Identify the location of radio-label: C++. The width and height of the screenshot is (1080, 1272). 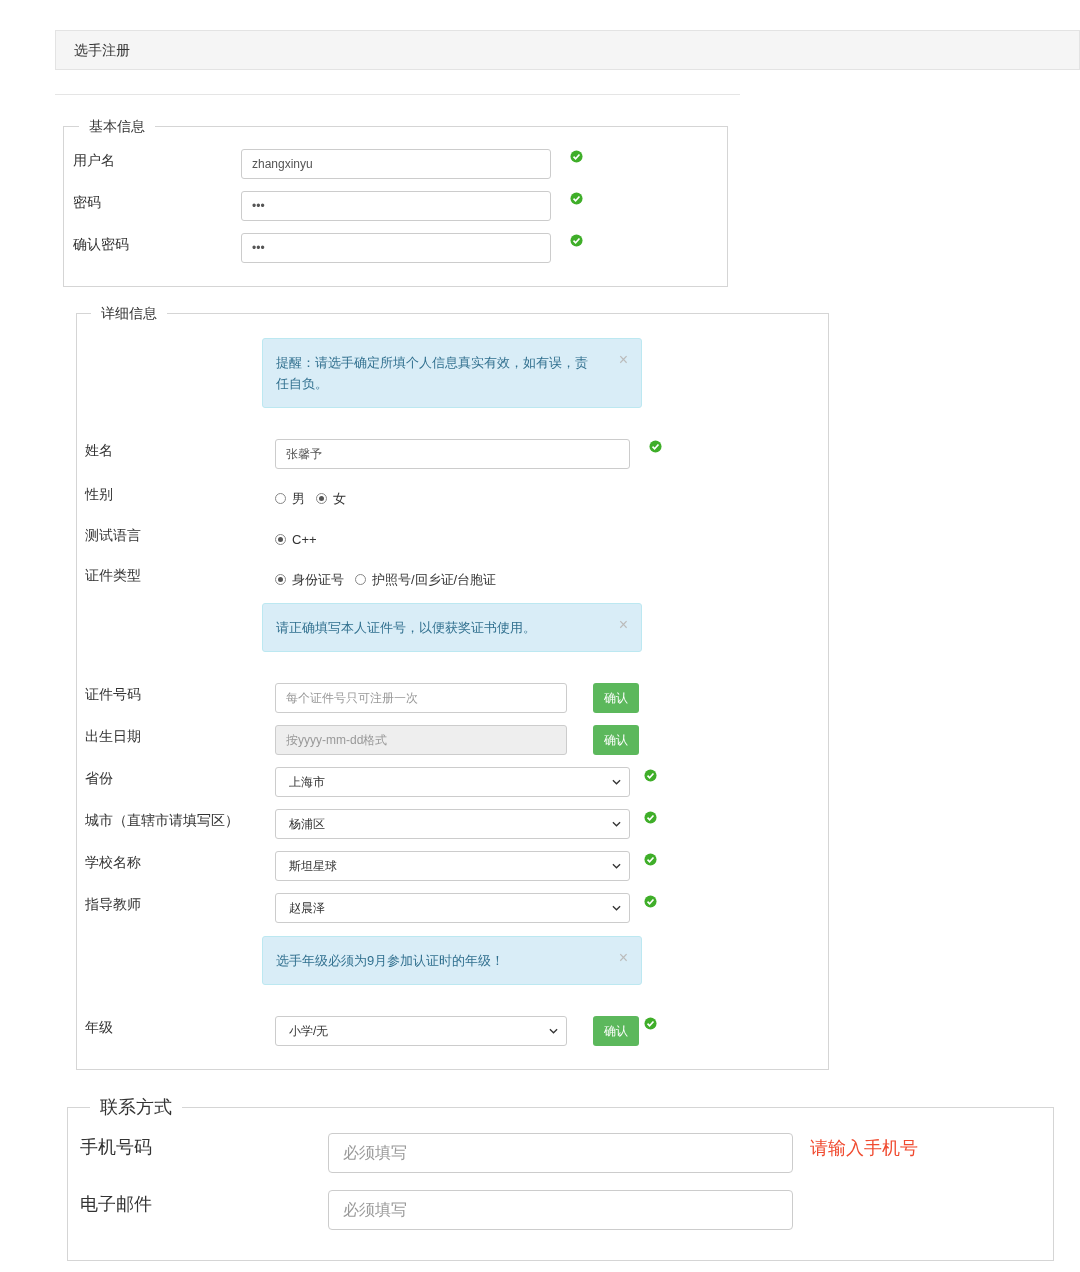
(304, 539).